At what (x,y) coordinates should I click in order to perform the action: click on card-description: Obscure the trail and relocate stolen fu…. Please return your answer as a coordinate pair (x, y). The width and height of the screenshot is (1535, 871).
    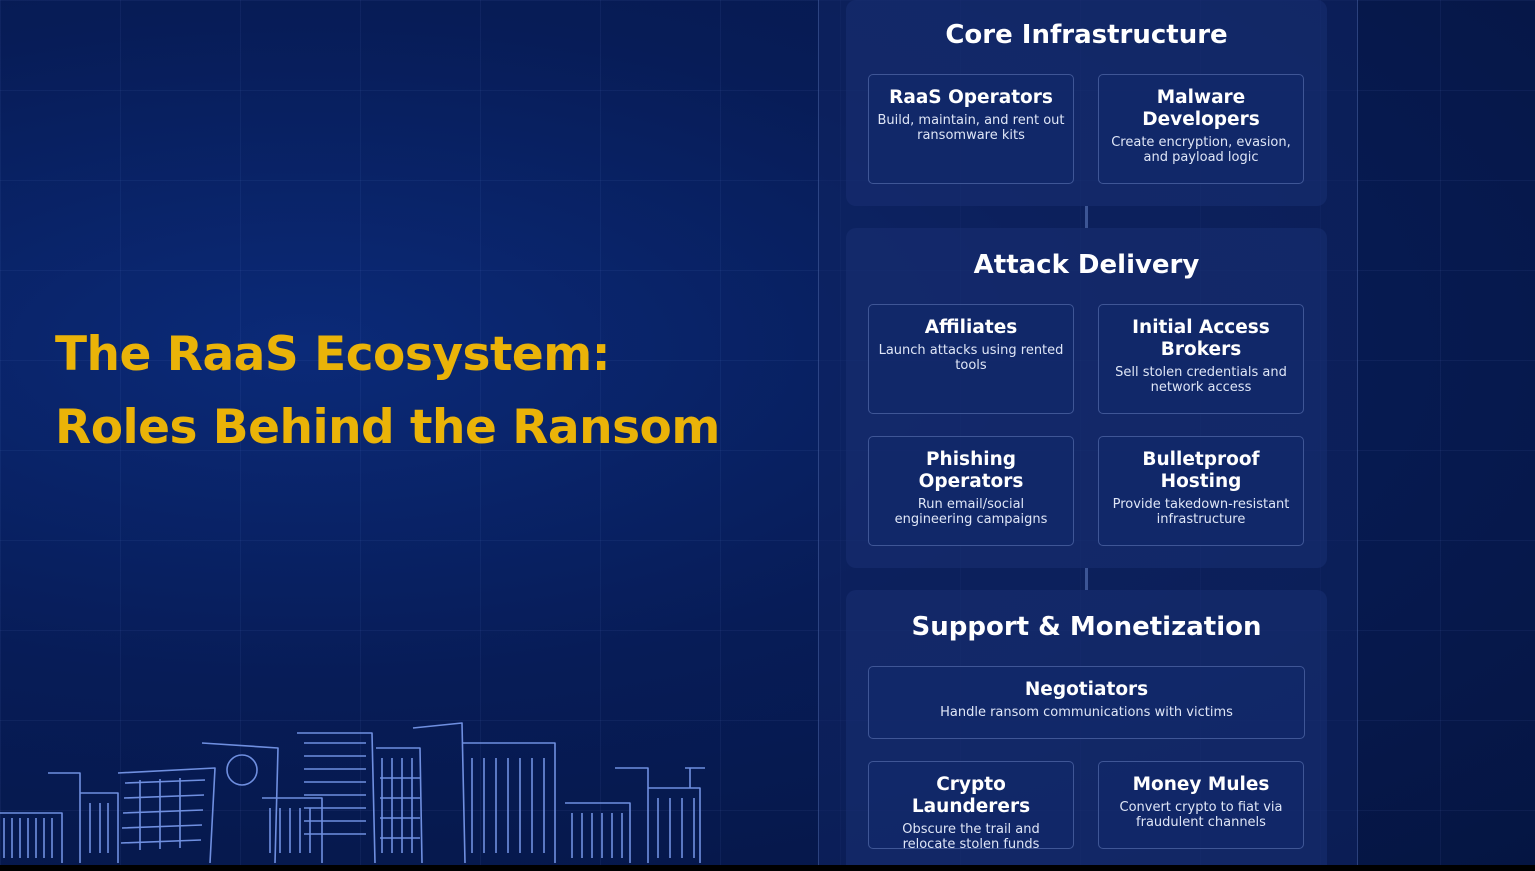
    Looking at the image, I should click on (971, 837).